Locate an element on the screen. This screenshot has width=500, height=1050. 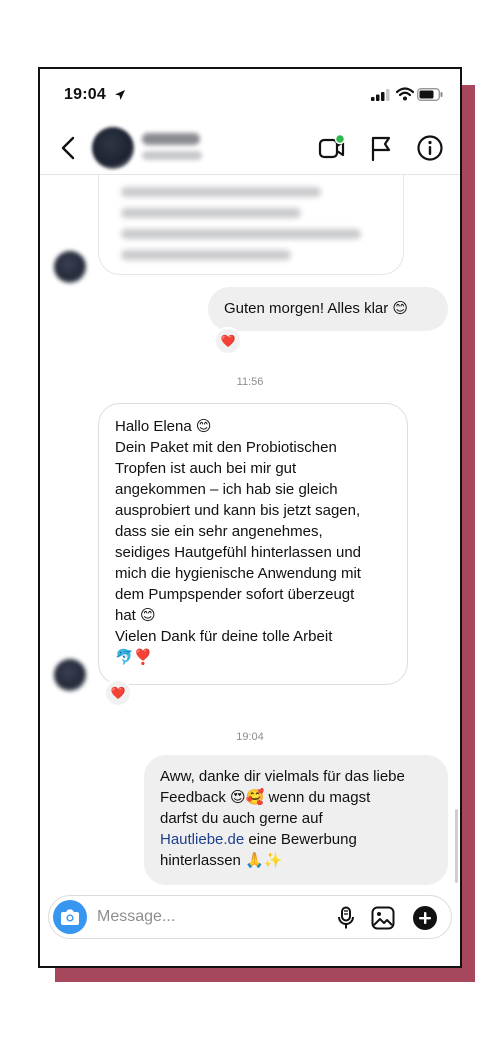
flag-icon is located at coordinates (381, 148).